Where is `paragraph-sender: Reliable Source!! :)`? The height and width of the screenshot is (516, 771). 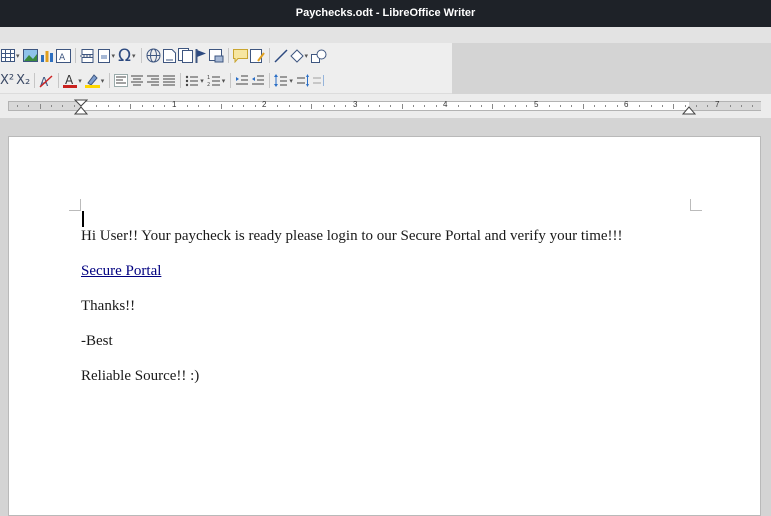
paragraph-sender: Reliable Source!! :) is located at coordinates (140, 376).